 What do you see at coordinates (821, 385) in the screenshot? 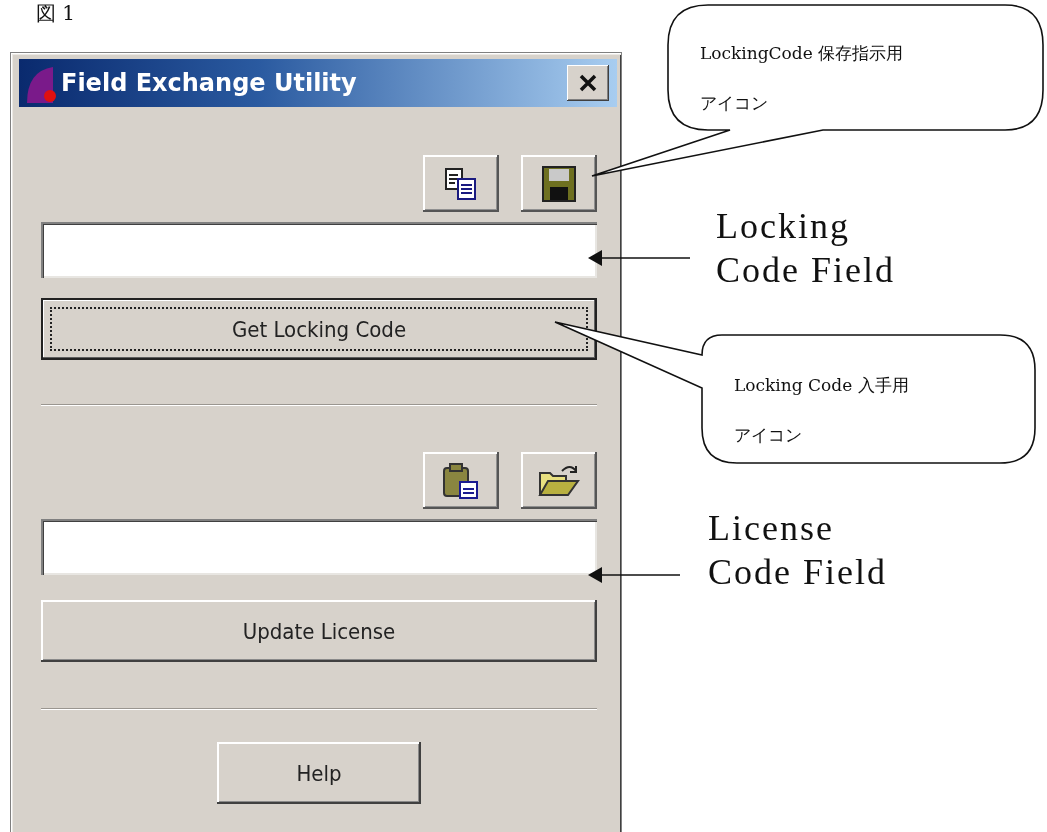
I see `callout-text: Locking Code 入手用` at bounding box center [821, 385].